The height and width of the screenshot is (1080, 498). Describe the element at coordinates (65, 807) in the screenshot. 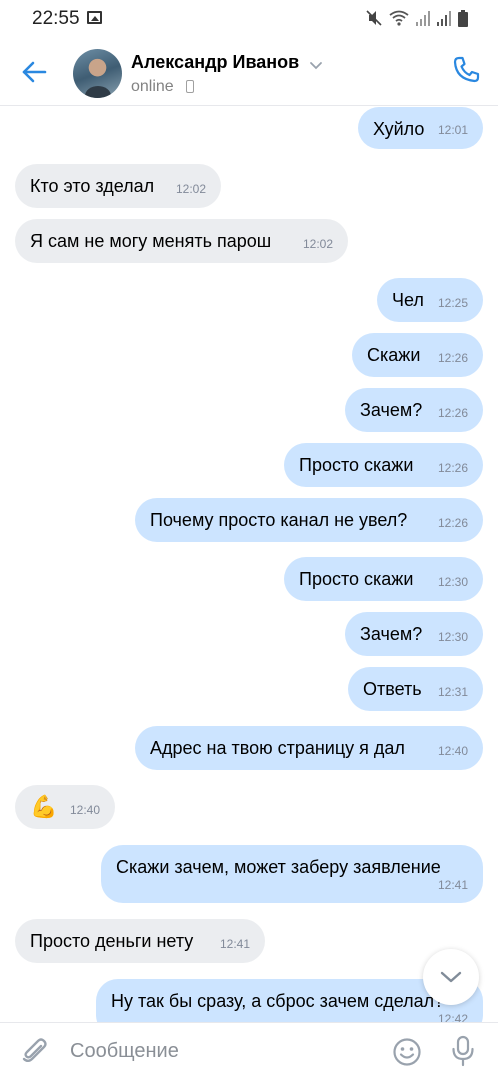

I see `message-incoming: 💪 12:40` at that location.